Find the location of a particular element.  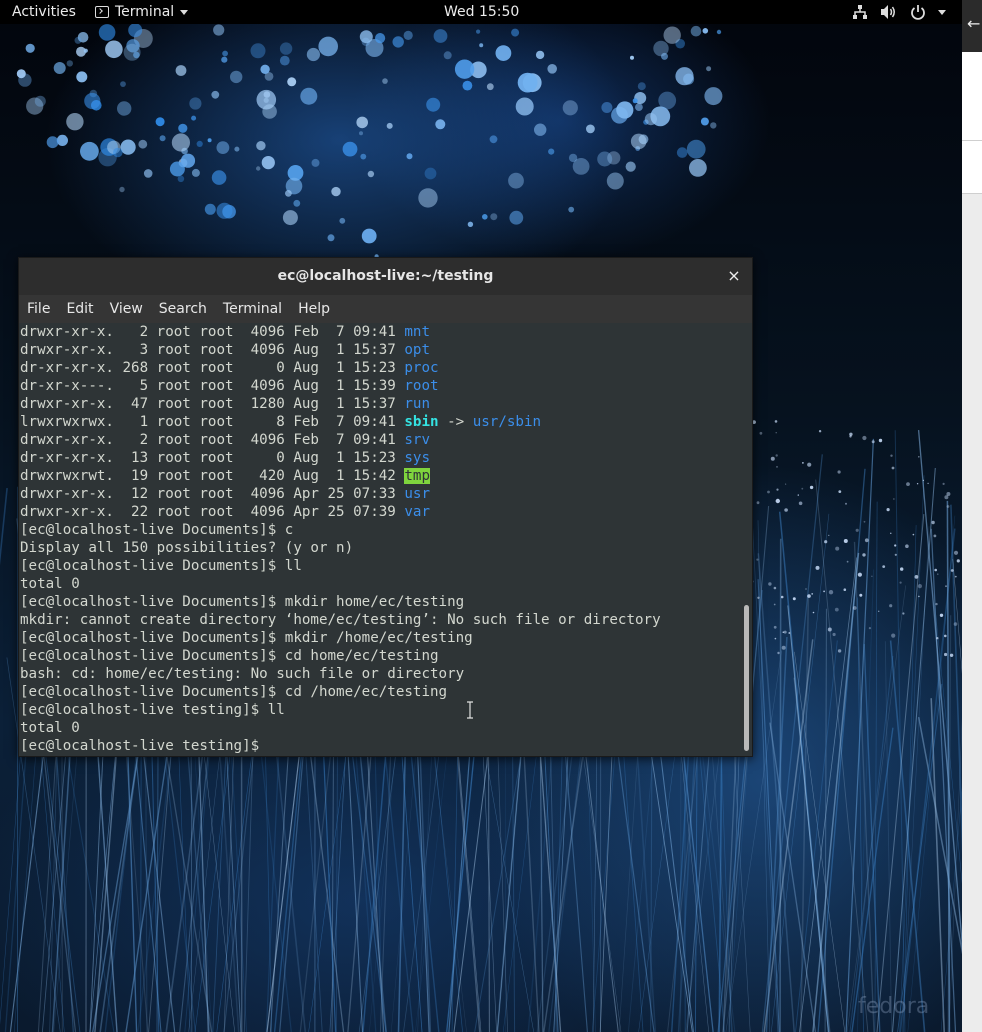

scrollbar-thumb is located at coordinates (746, 678).